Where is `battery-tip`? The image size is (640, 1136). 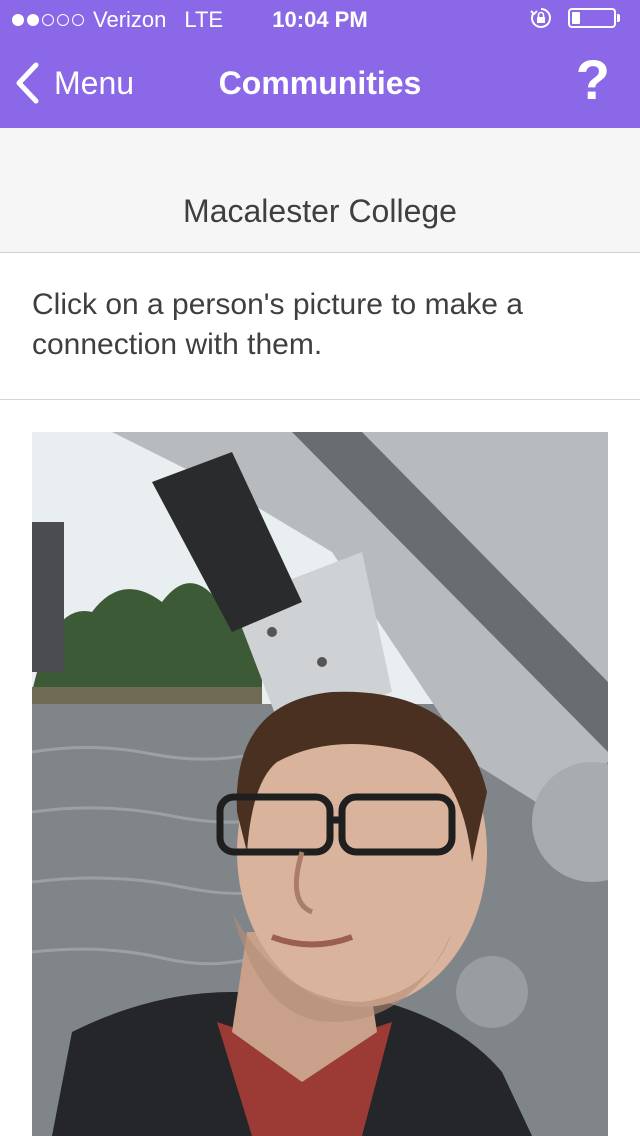 battery-tip is located at coordinates (618, 18).